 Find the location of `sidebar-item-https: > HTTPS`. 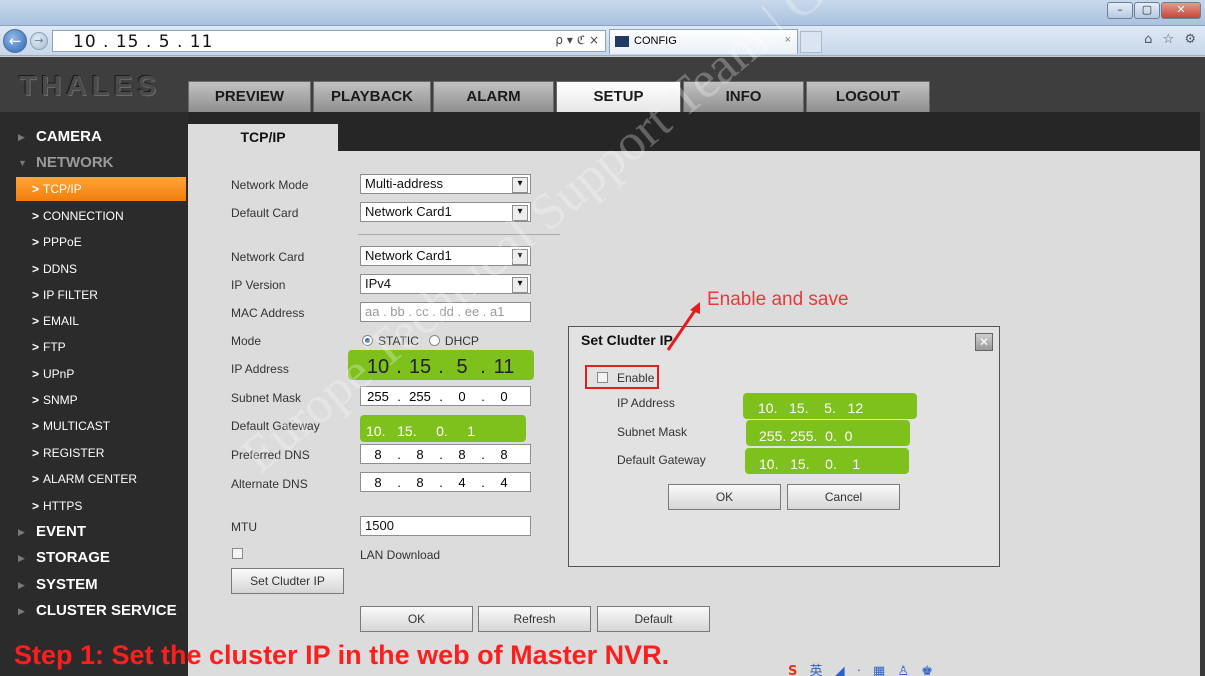

sidebar-item-https: > HTTPS is located at coordinates (94, 506).